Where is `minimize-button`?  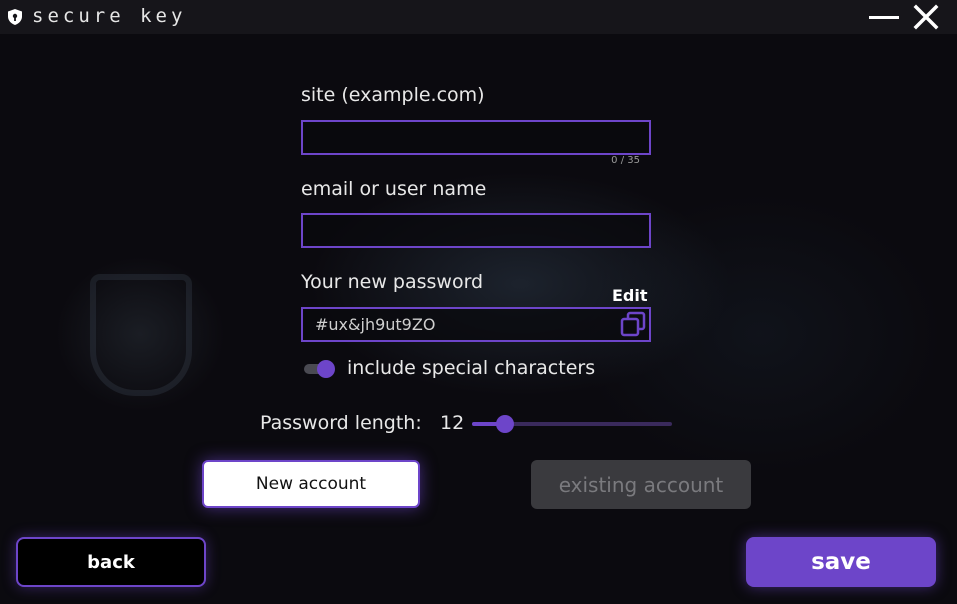 minimize-button is located at coordinates (884, 17).